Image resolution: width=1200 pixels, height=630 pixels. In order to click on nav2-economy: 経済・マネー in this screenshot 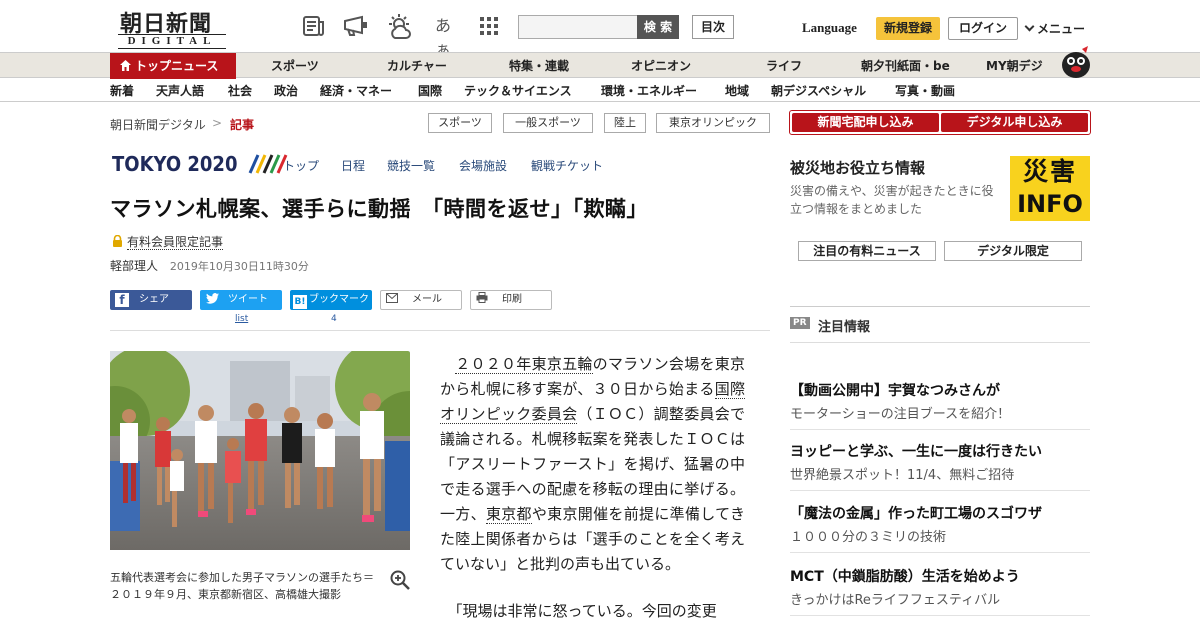, I will do `click(356, 90)`.